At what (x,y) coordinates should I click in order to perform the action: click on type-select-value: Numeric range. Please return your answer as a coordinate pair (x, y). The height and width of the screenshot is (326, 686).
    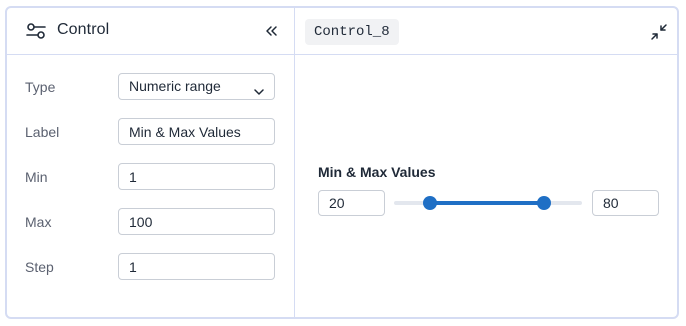
    Looking at the image, I should click on (175, 86).